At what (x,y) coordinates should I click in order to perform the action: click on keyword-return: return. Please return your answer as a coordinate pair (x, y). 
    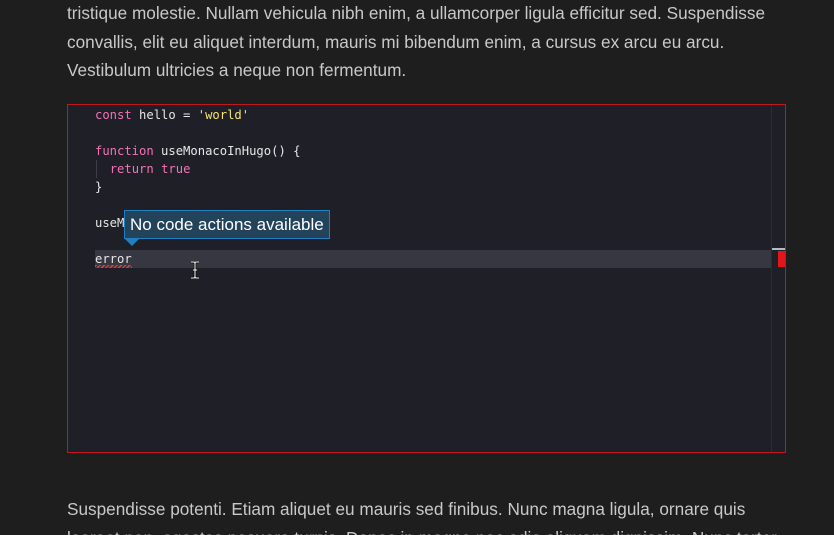
    Looking at the image, I should click on (131, 169).